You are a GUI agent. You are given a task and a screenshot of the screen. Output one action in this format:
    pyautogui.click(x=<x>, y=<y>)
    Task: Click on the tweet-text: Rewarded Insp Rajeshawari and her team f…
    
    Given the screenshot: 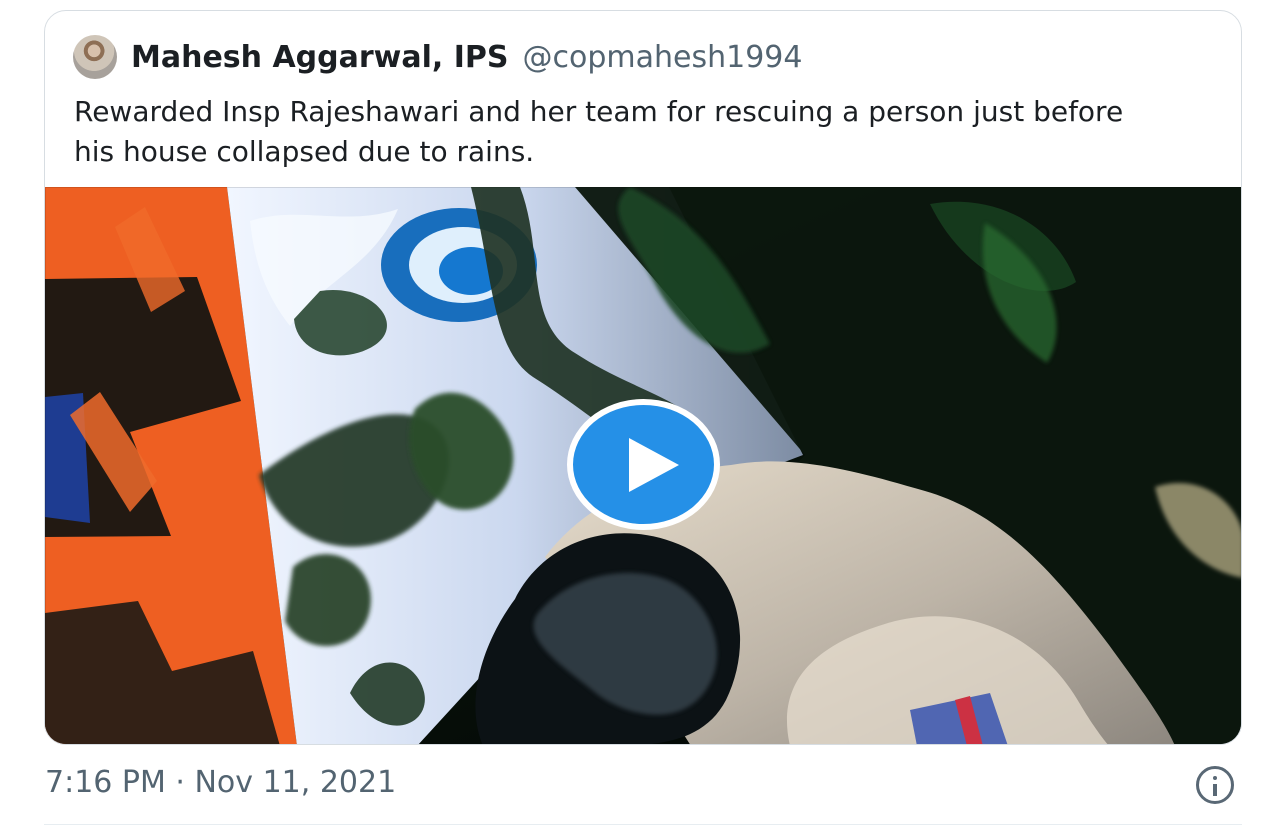 What is the action you would take?
    pyautogui.click(x=599, y=131)
    